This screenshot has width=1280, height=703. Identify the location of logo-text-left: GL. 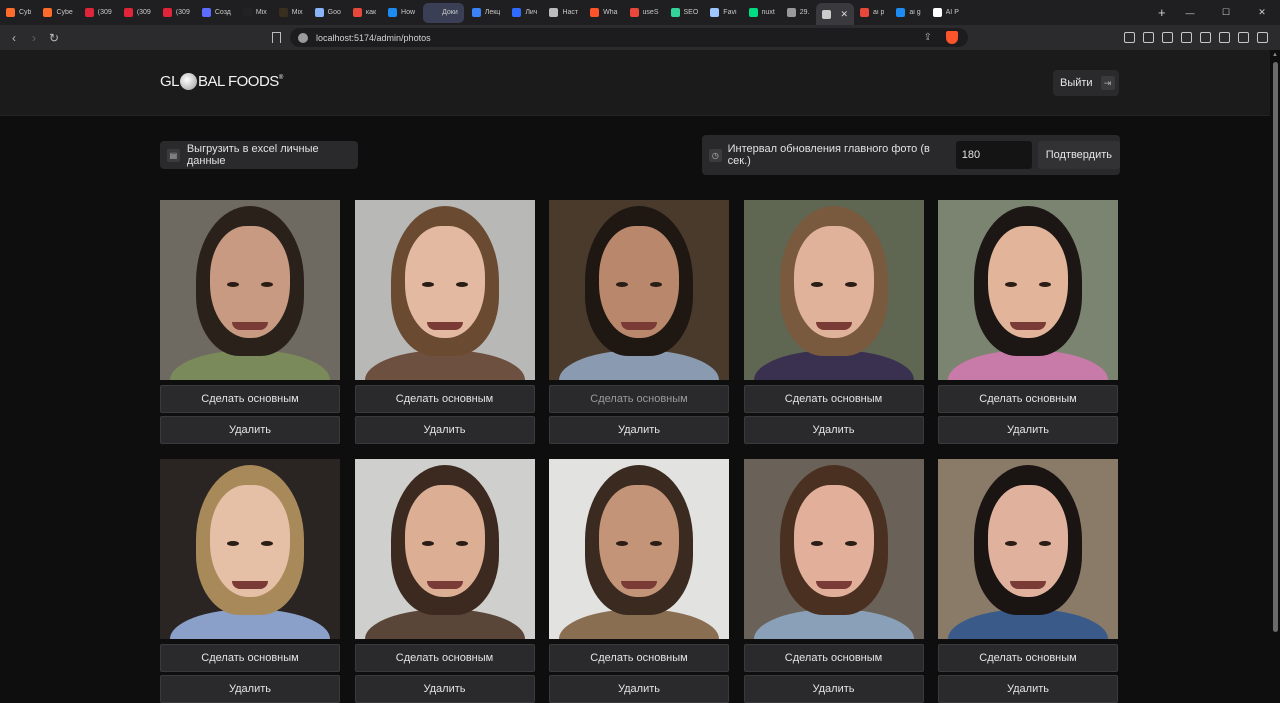
(170, 81).